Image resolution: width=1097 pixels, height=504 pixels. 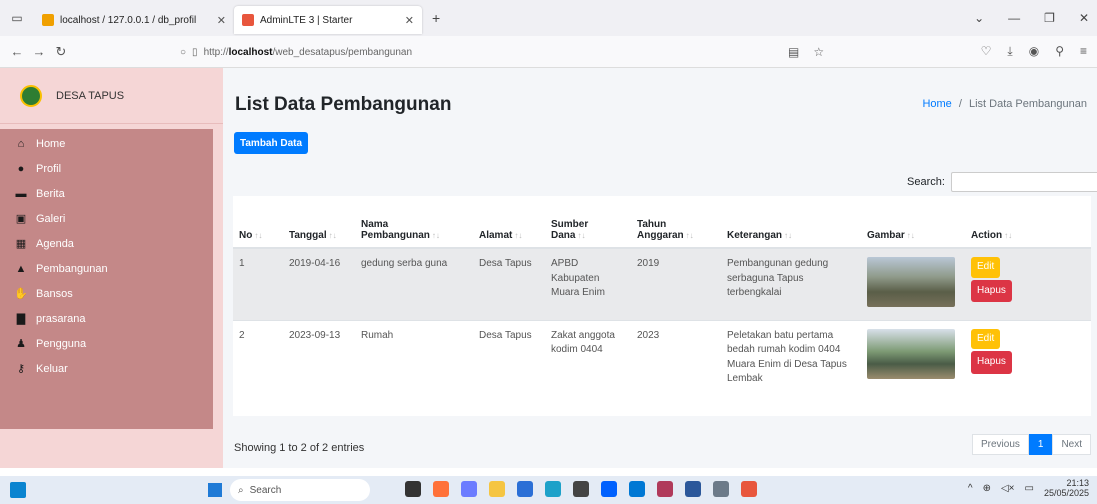 I want to click on col-action: Action ↑↓, so click(x=1028, y=222).